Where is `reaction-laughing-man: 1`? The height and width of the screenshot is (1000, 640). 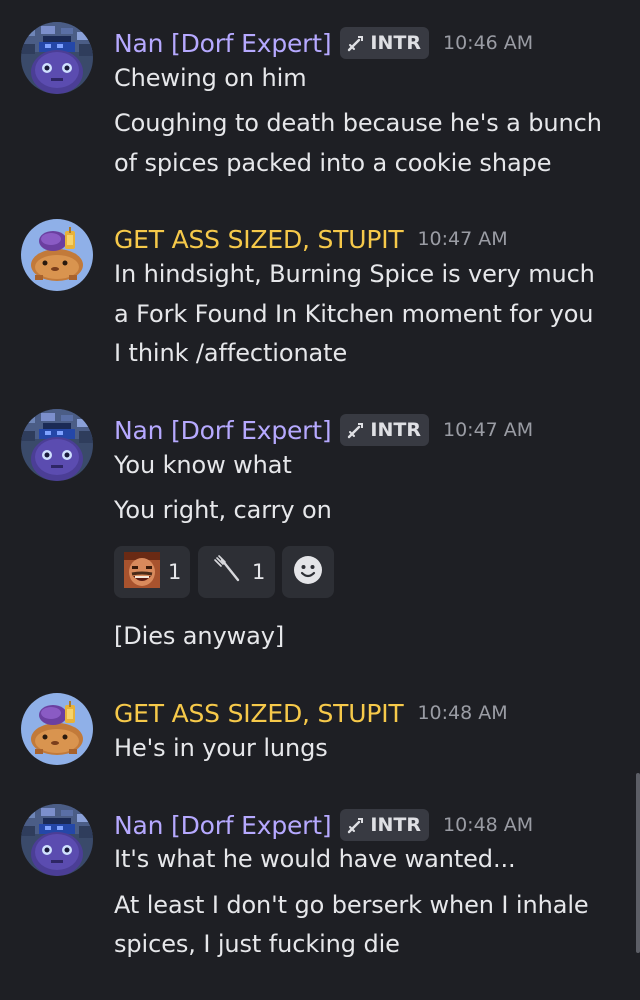 reaction-laughing-man: 1 is located at coordinates (152, 572).